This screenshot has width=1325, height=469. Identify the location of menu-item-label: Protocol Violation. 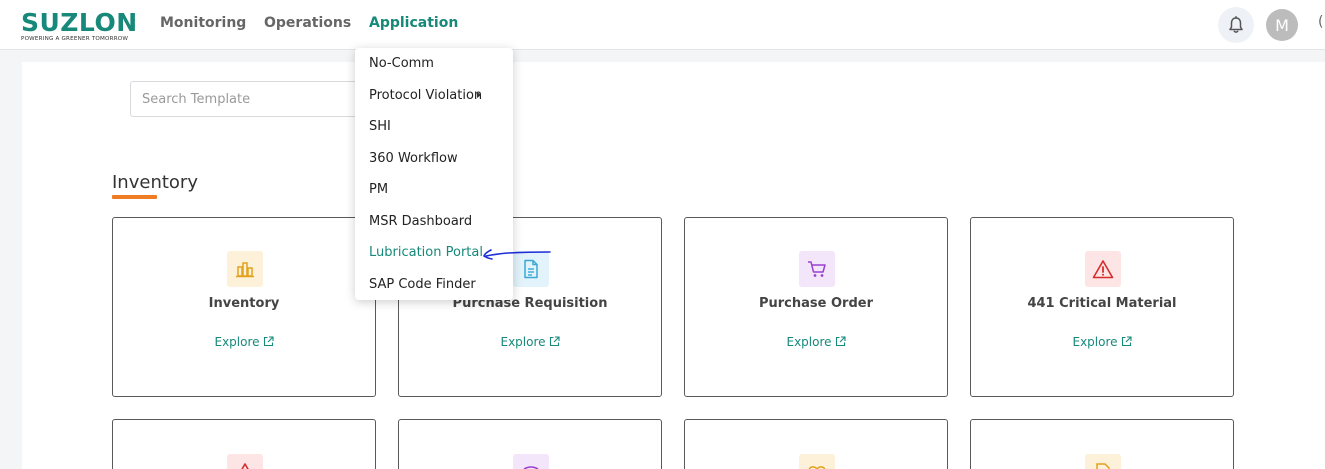
(426, 95).